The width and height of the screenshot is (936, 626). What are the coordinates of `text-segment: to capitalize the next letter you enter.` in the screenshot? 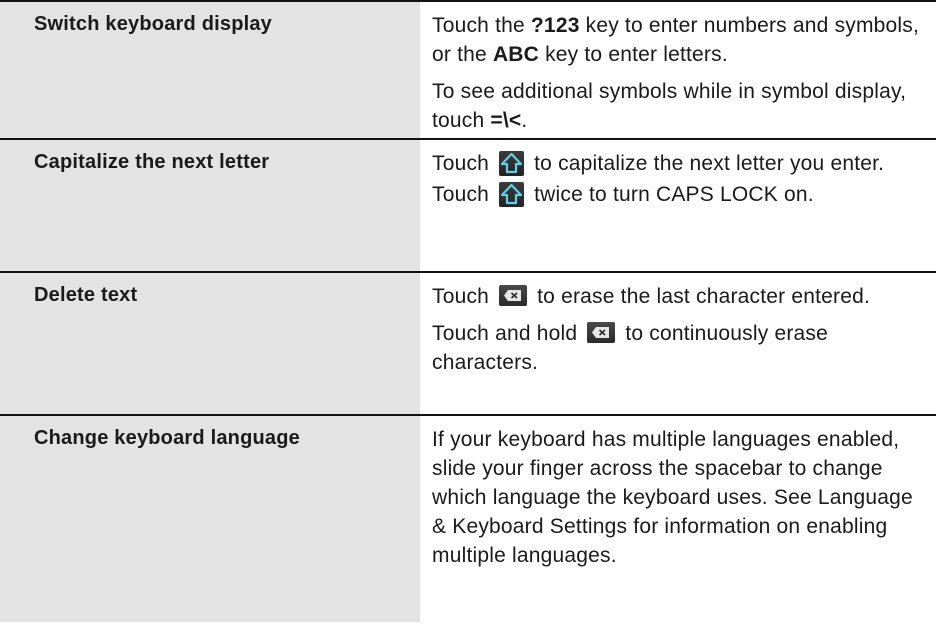 It's located at (709, 163).